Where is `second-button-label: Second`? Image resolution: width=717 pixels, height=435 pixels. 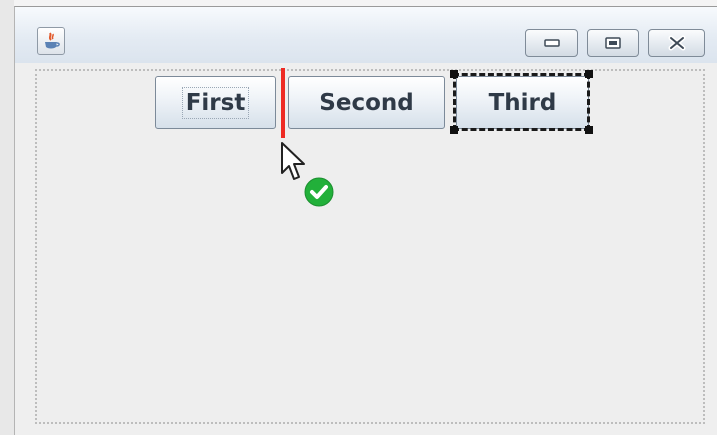
second-button-label: Second is located at coordinates (366, 102).